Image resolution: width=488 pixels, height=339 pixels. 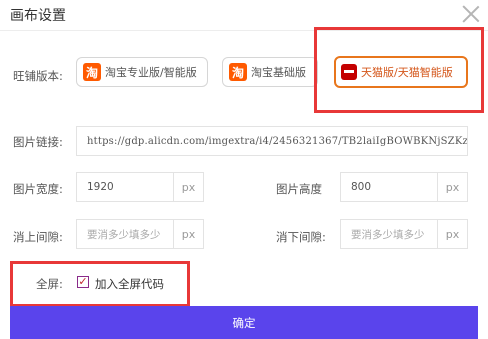 I want to click on checkmark-icon: ✓, so click(x=83, y=281).